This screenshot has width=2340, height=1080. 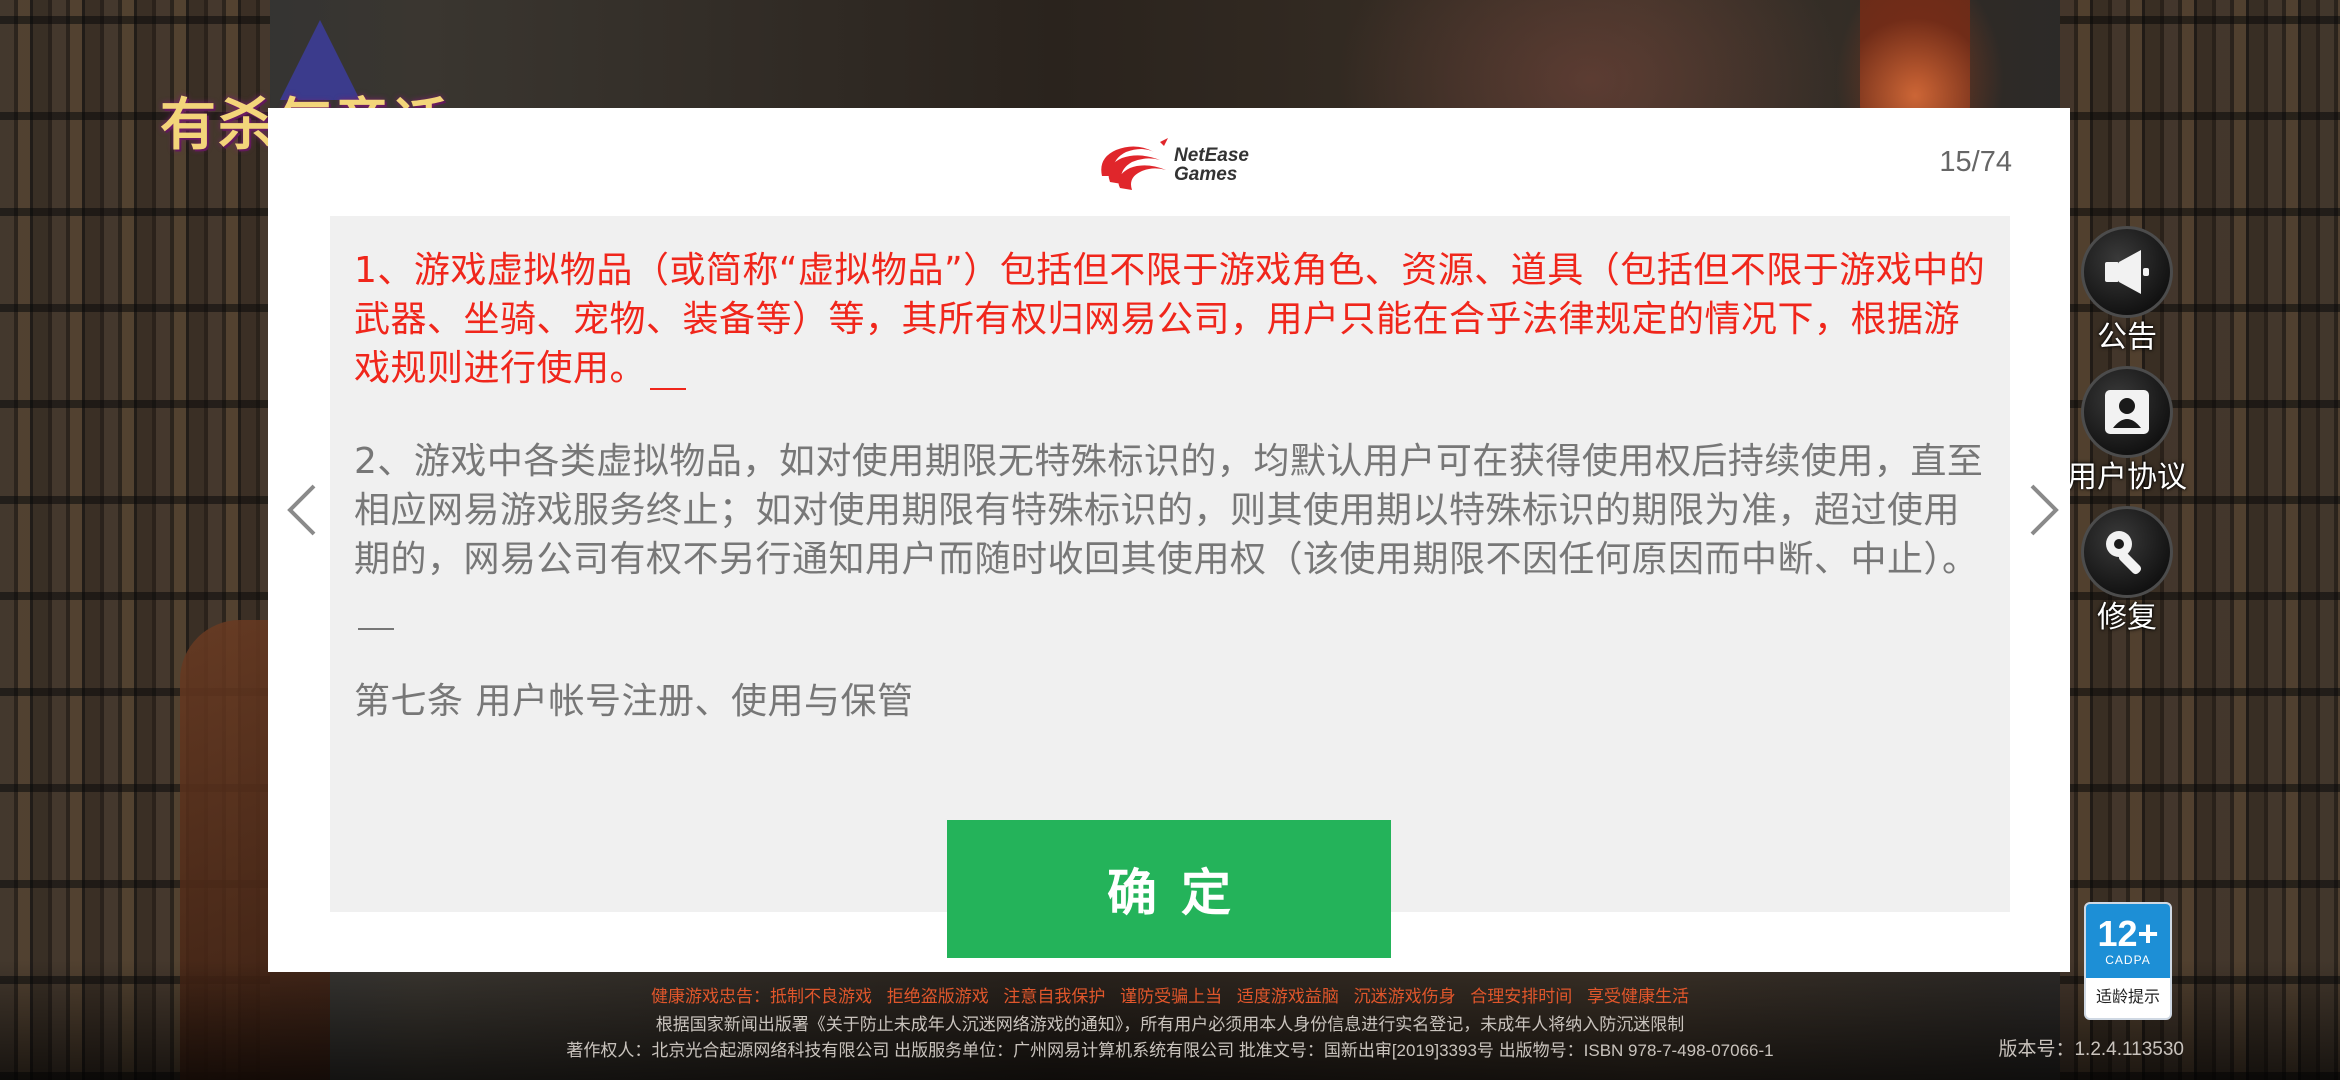 I want to click on announcement-label: 公告, so click(x=2127, y=337).